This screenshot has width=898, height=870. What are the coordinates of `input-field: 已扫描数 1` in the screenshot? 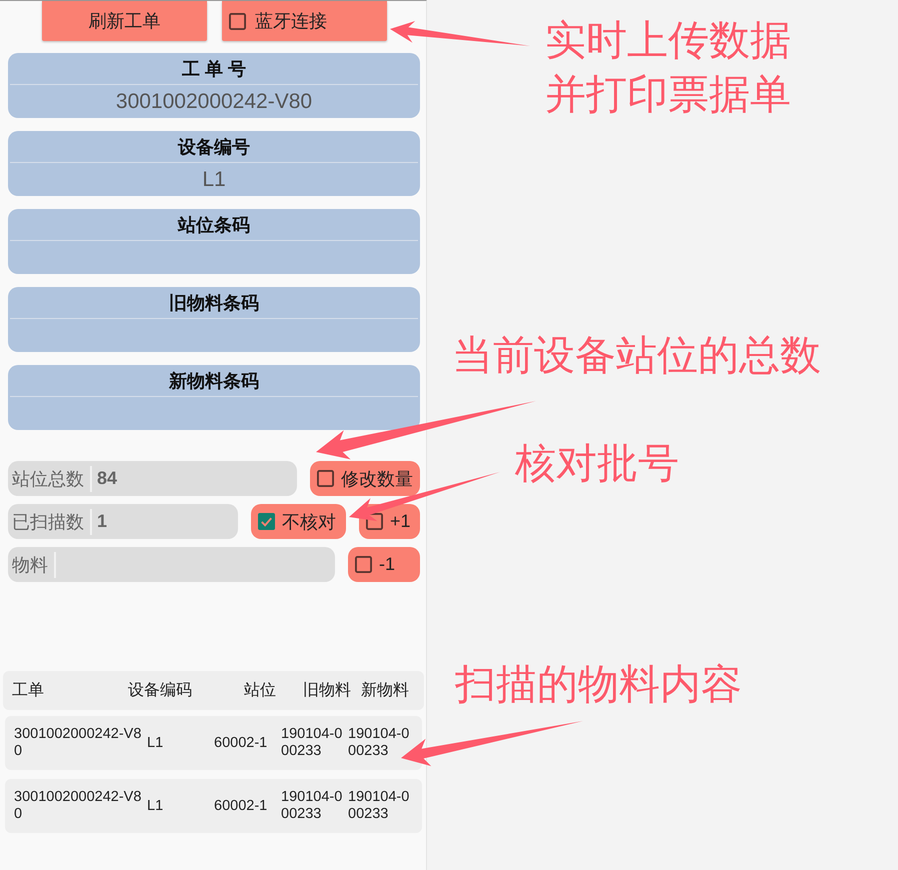 It's located at (123, 521).